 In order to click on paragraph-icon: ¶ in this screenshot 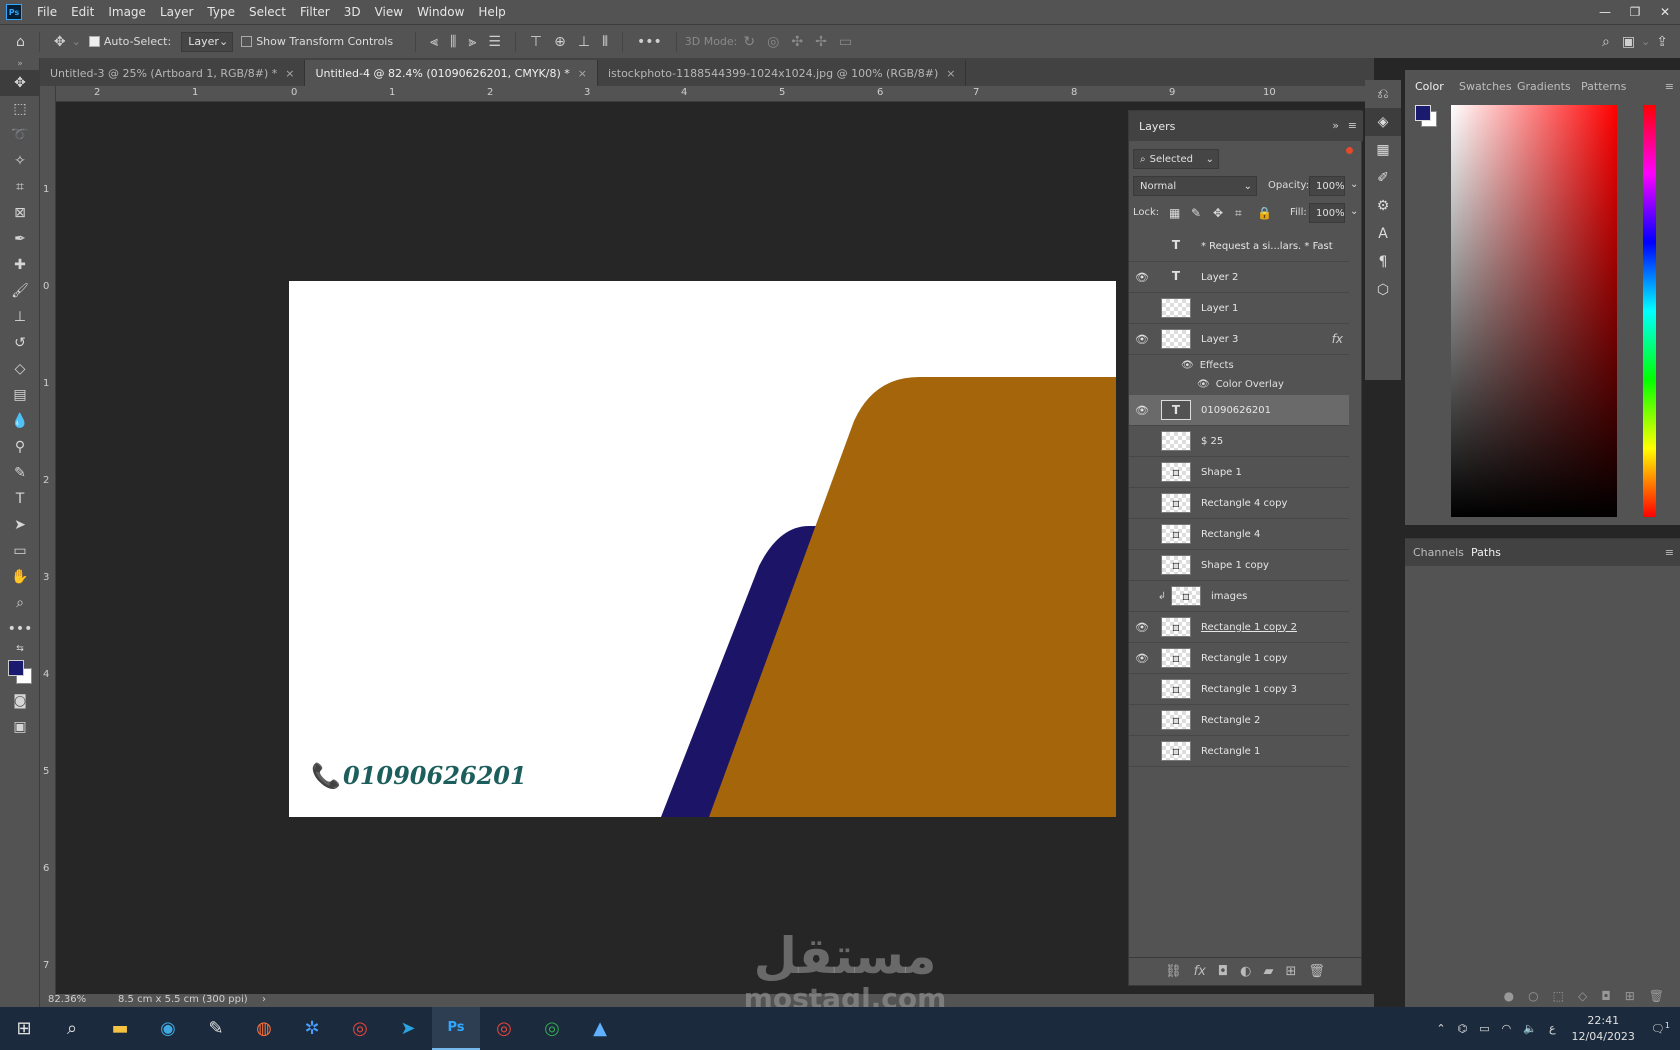, I will do `click(1383, 262)`.